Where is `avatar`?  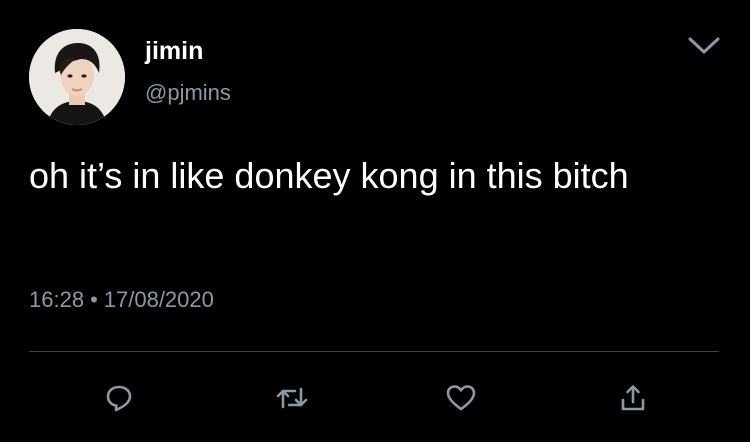
avatar is located at coordinates (77, 77).